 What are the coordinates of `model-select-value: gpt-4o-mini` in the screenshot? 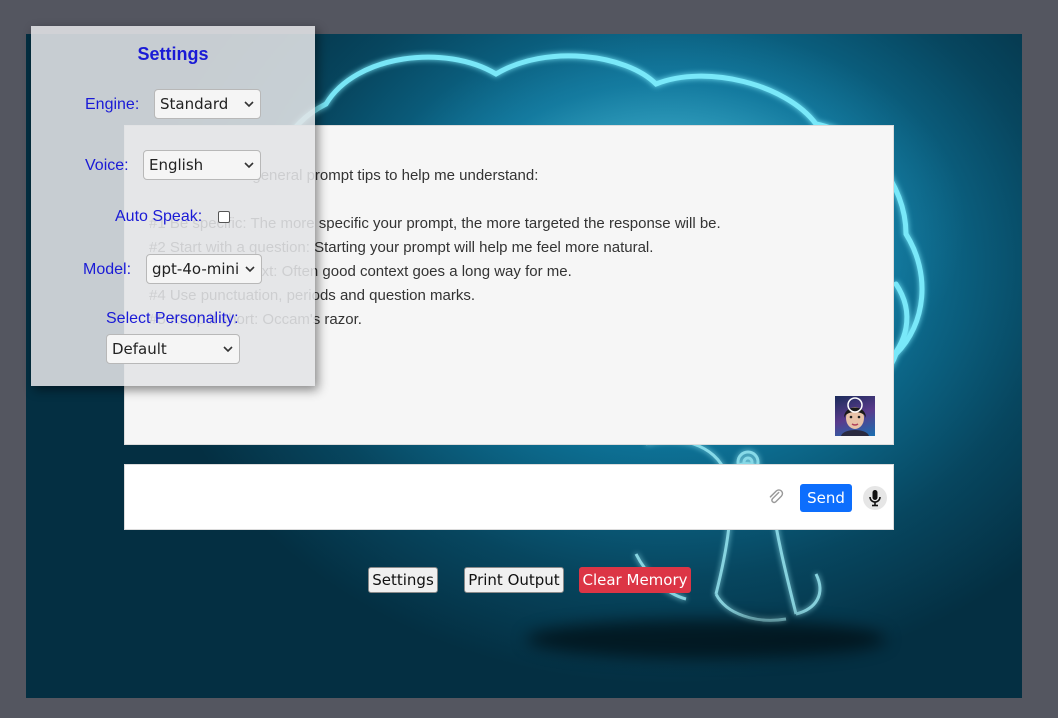 It's located at (196, 269).